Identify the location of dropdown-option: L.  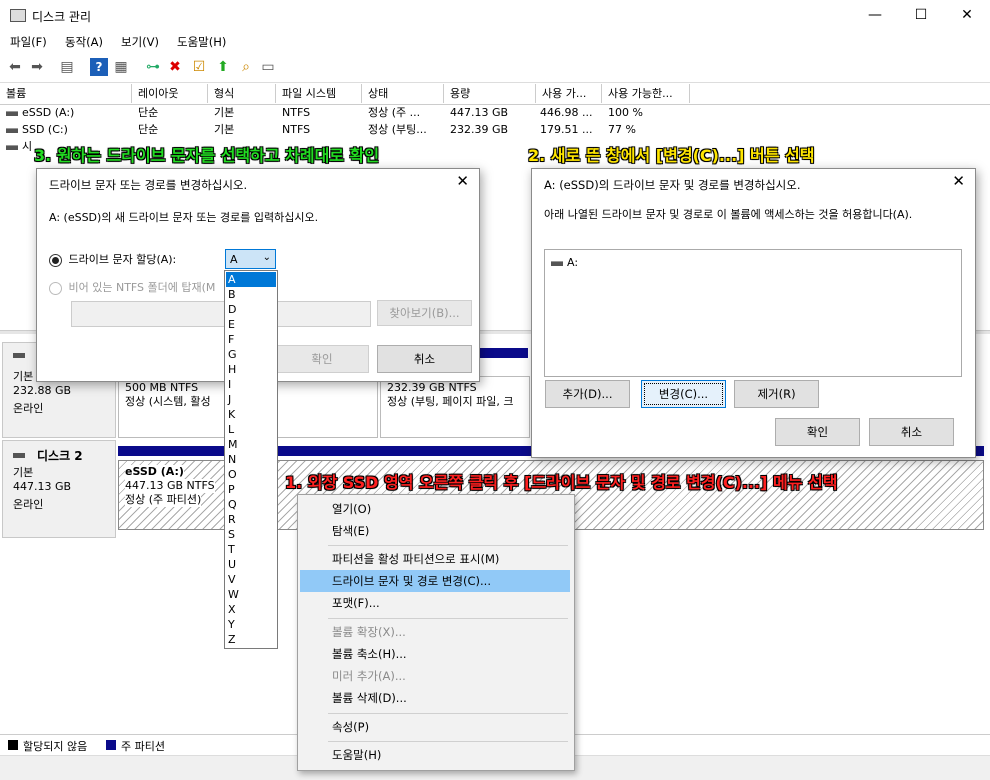
(251, 429).